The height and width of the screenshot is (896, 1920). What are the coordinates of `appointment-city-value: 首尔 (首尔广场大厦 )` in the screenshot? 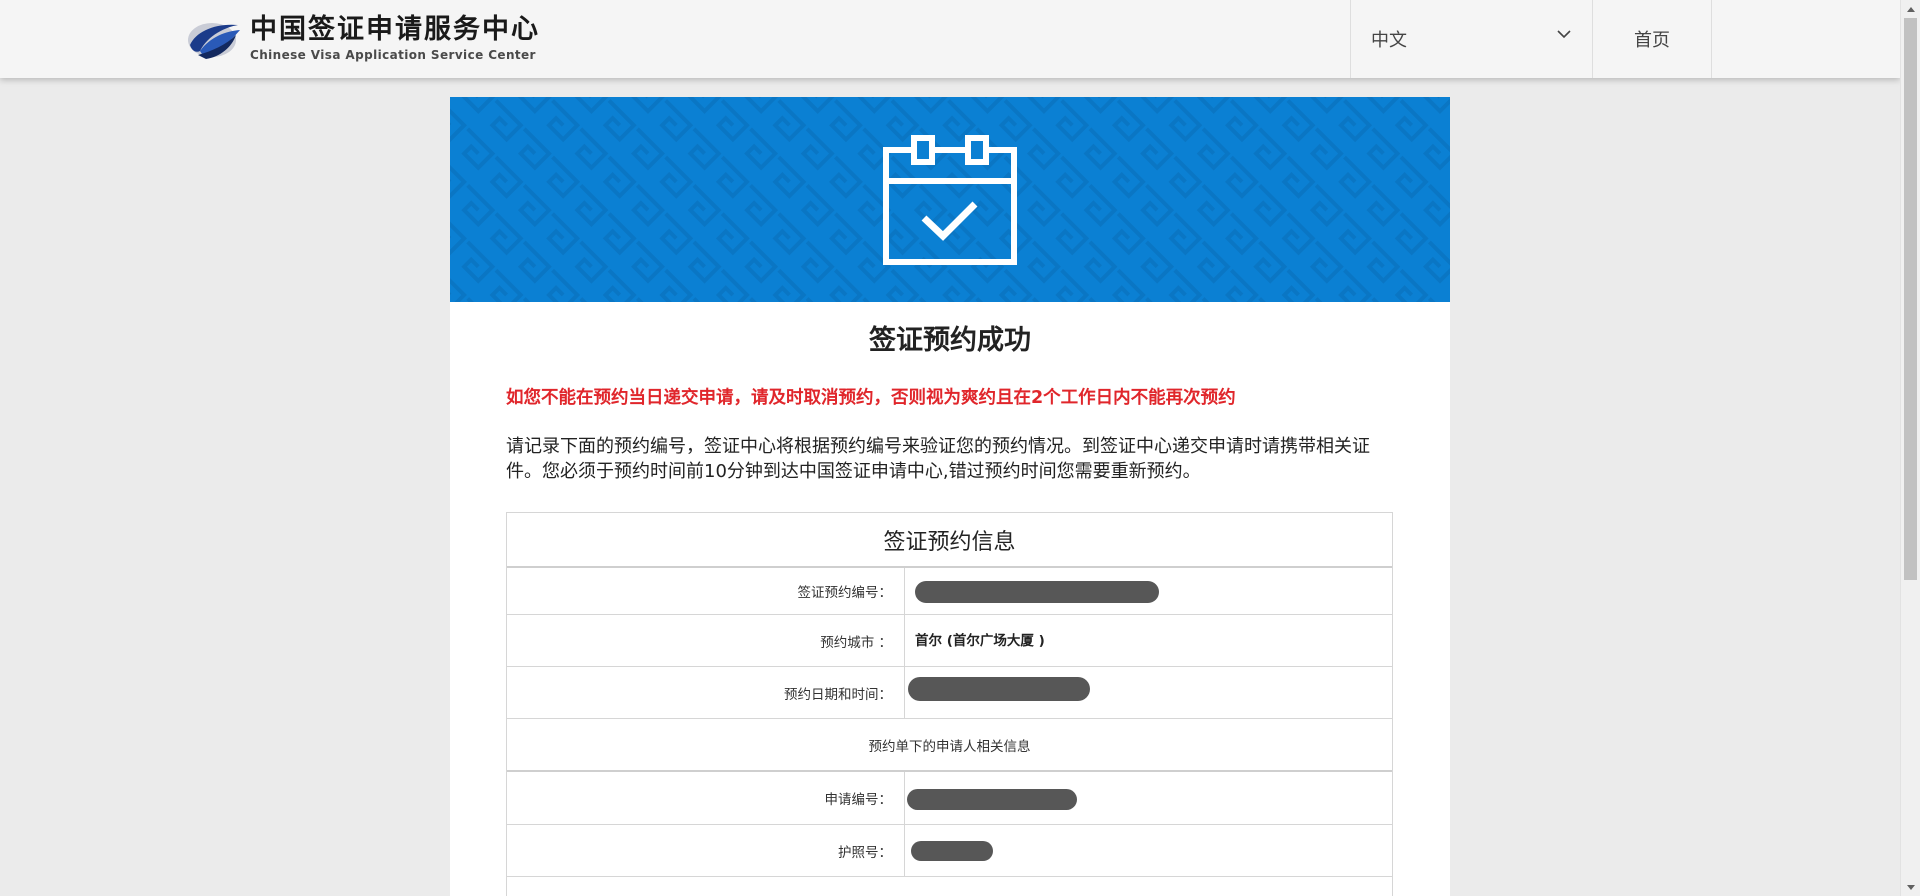 It's located at (980, 641).